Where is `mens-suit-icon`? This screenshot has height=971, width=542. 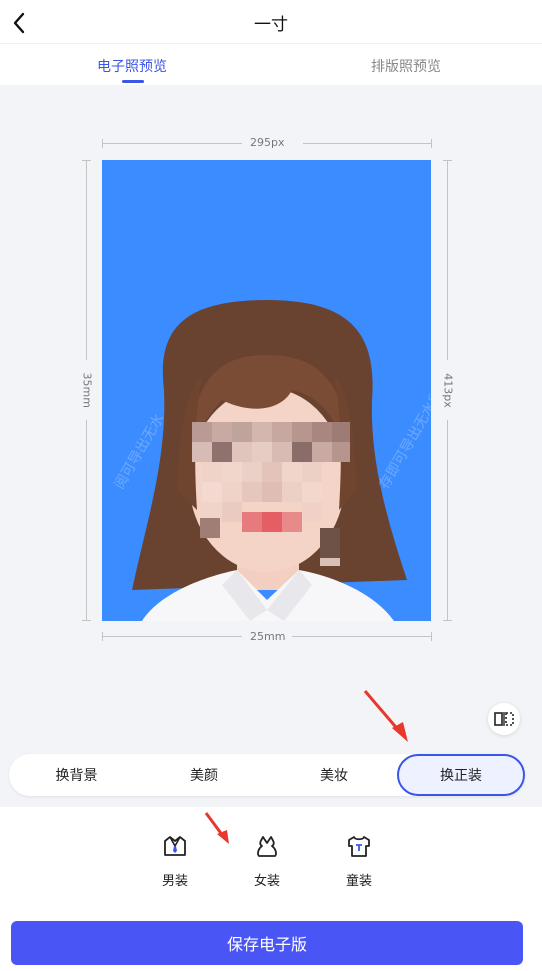 mens-suit-icon is located at coordinates (175, 846).